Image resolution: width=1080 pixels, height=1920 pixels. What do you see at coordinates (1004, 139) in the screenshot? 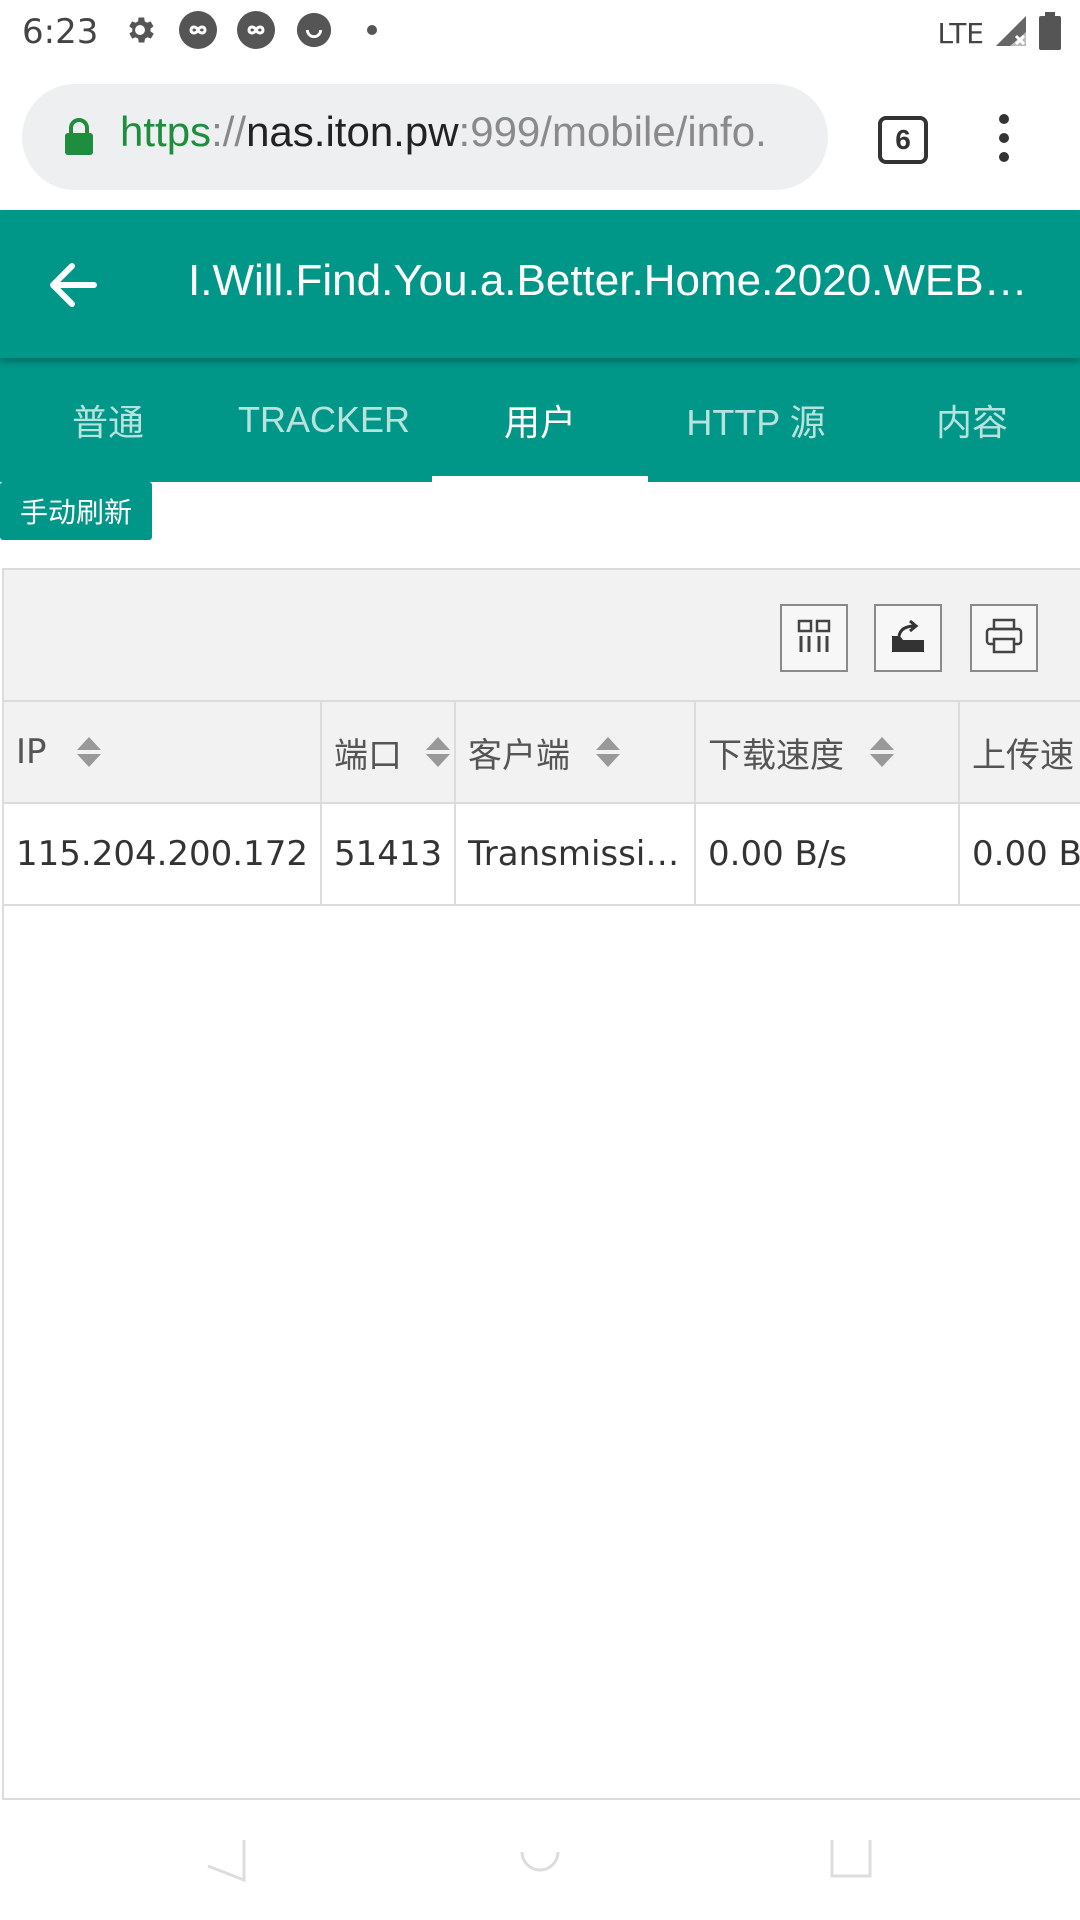
I see `overflow-menu-icon` at bounding box center [1004, 139].